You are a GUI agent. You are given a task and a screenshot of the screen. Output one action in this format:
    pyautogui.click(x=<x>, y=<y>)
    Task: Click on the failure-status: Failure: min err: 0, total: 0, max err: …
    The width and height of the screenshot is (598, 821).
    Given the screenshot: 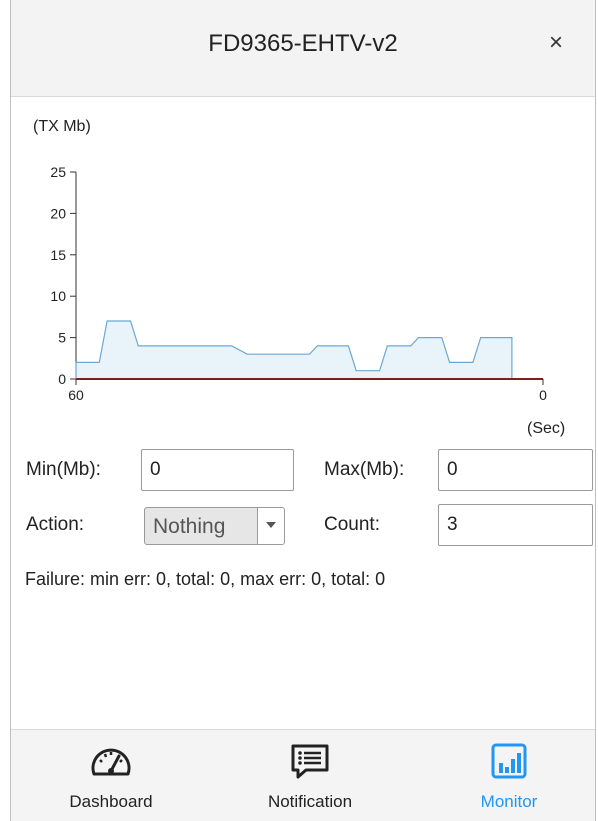 What is the action you would take?
    pyautogui.click(x=205, y=579)
    